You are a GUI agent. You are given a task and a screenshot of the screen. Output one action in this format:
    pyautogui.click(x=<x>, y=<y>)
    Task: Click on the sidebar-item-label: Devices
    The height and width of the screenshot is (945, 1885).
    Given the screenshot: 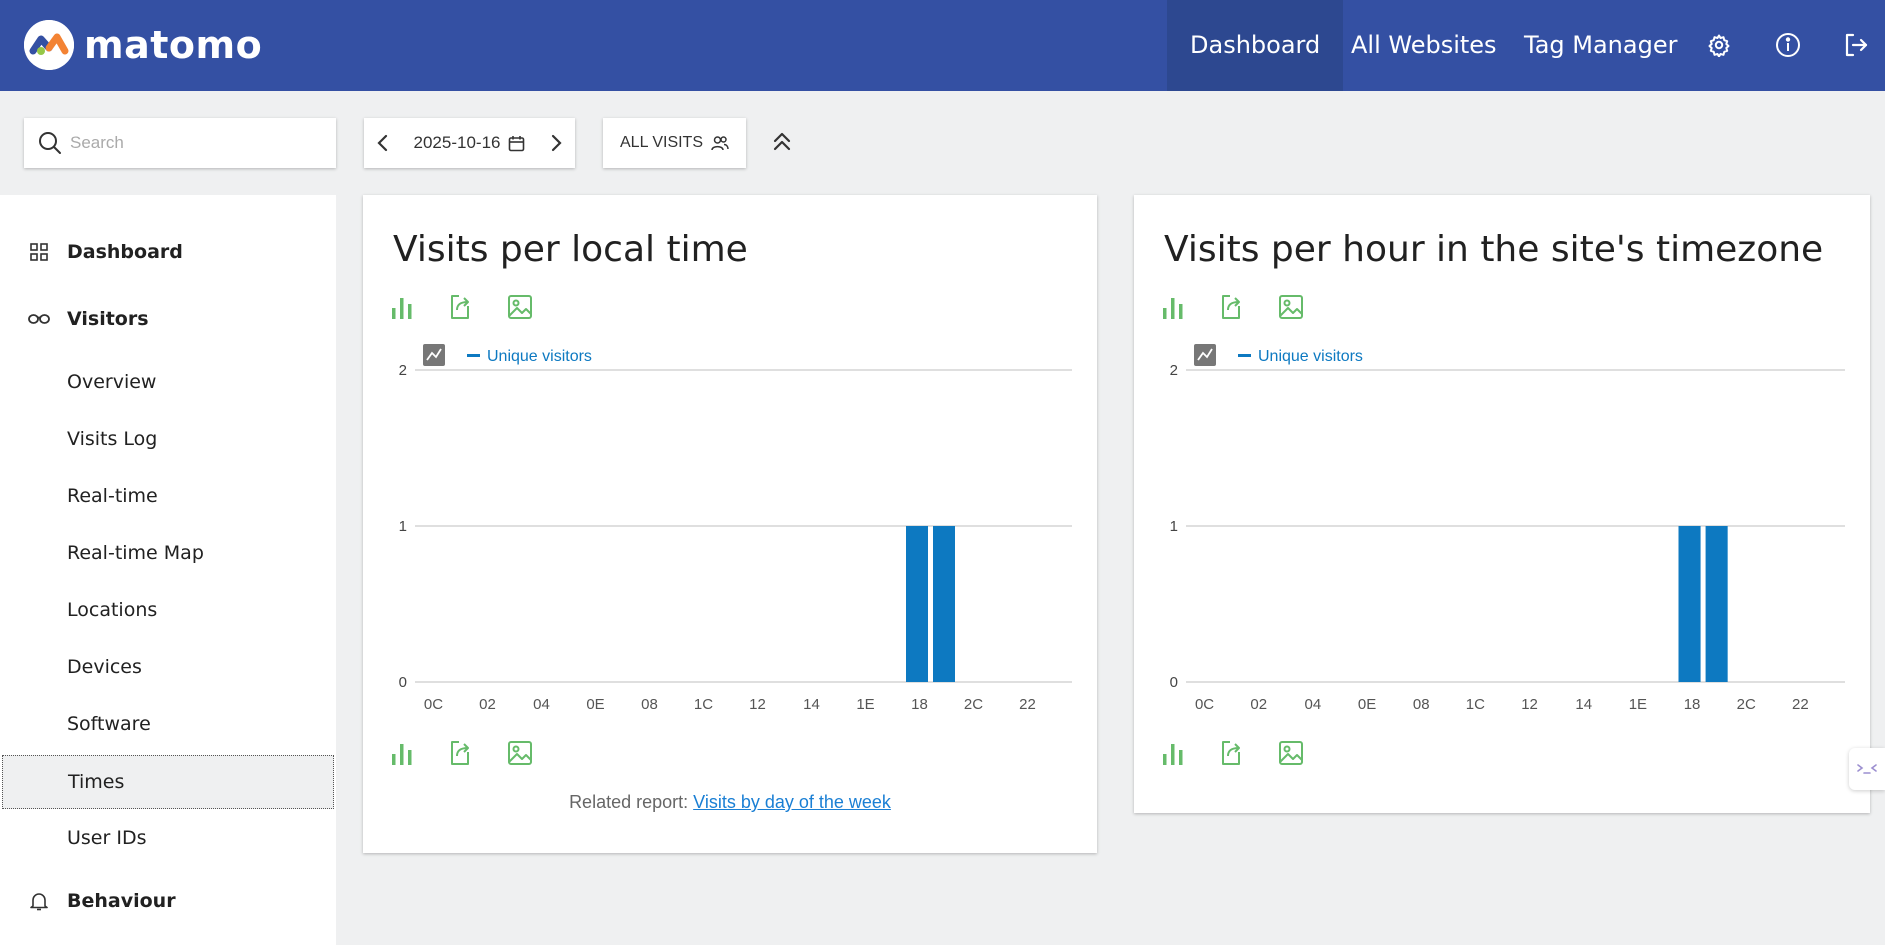 What is the action you would take?
    pyautogui.click(x=104, y=667)
    